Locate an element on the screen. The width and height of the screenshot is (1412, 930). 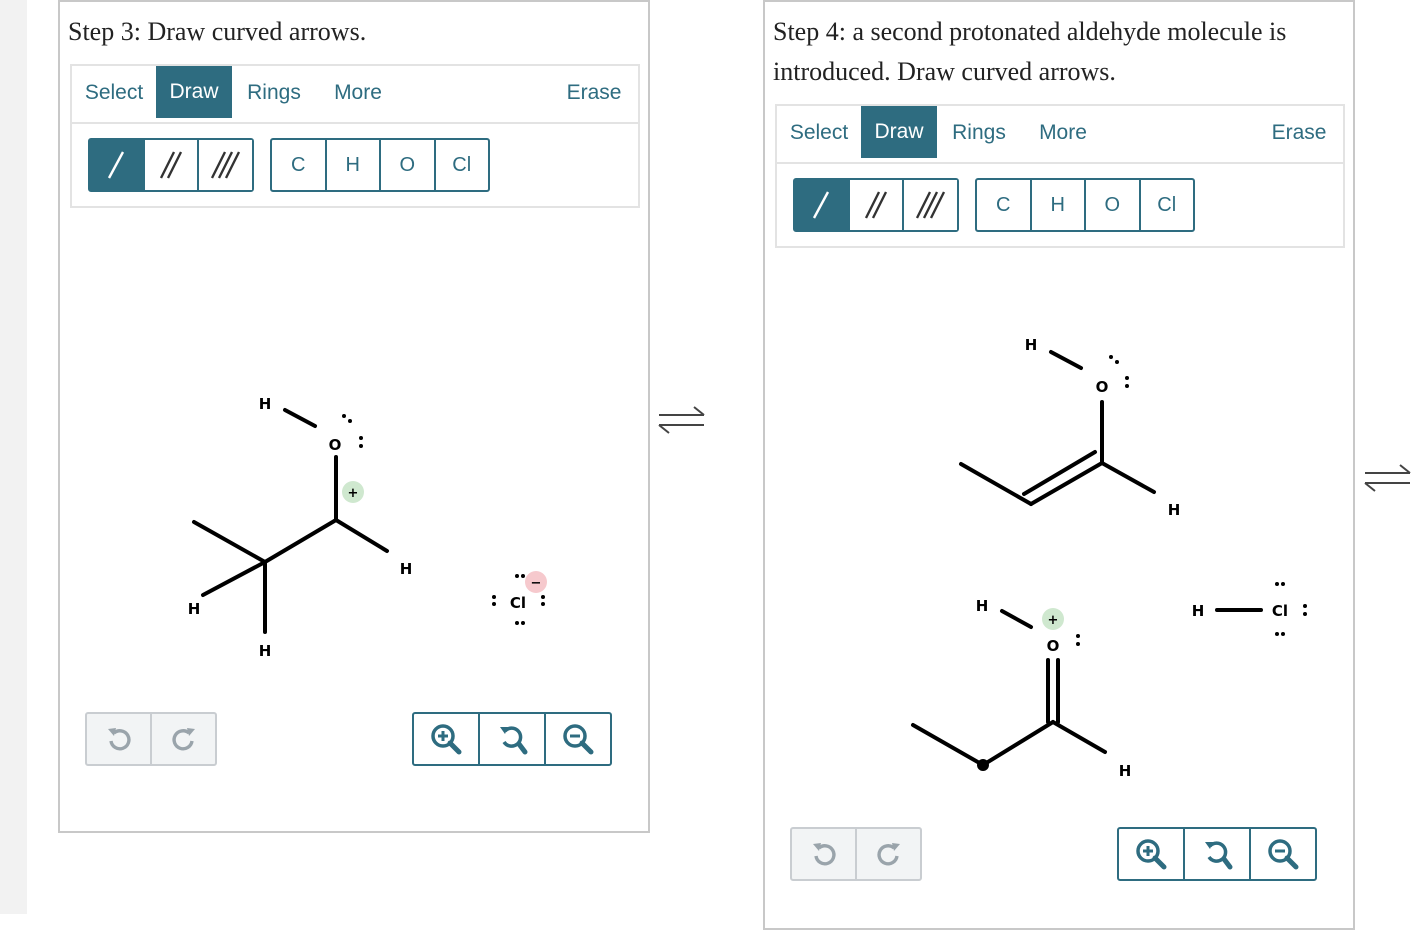
bond-c2-hl is located at coordinates (234, 578).